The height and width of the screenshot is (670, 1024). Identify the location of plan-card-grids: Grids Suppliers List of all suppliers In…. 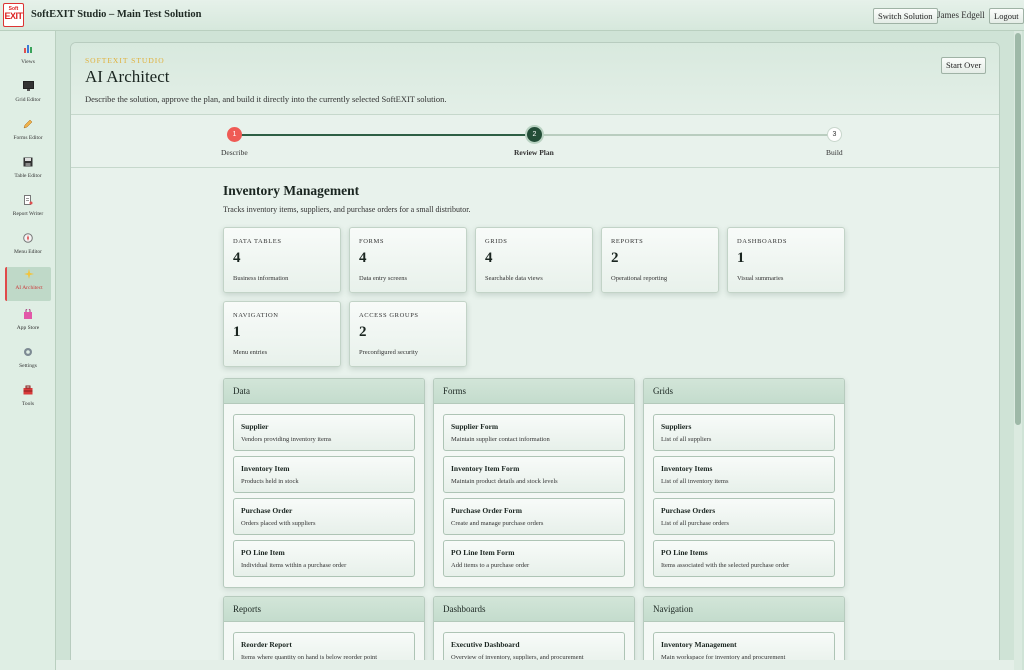
(744, 483).